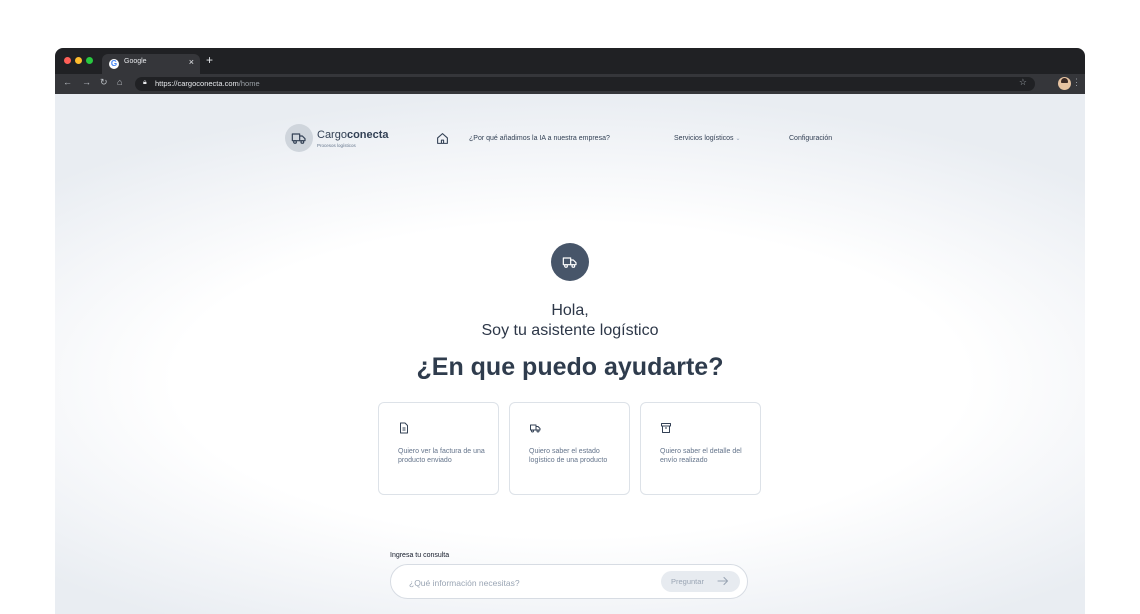  Describe the element at coordinates (404, 428) in the screenshot. I see `document-icon` at that location.